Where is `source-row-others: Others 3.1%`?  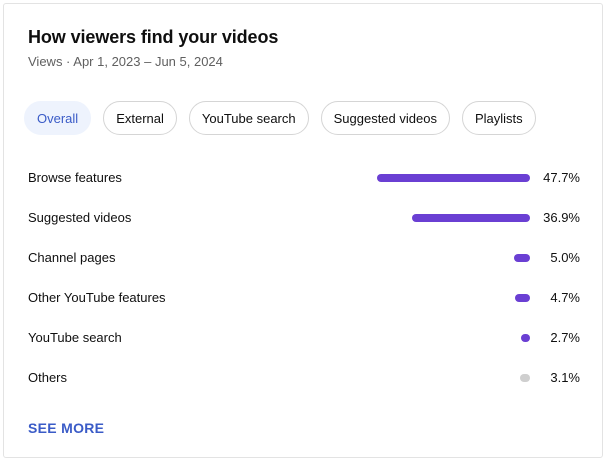 source-row-others: Others 3.1% is located at coordinates (304, 377).